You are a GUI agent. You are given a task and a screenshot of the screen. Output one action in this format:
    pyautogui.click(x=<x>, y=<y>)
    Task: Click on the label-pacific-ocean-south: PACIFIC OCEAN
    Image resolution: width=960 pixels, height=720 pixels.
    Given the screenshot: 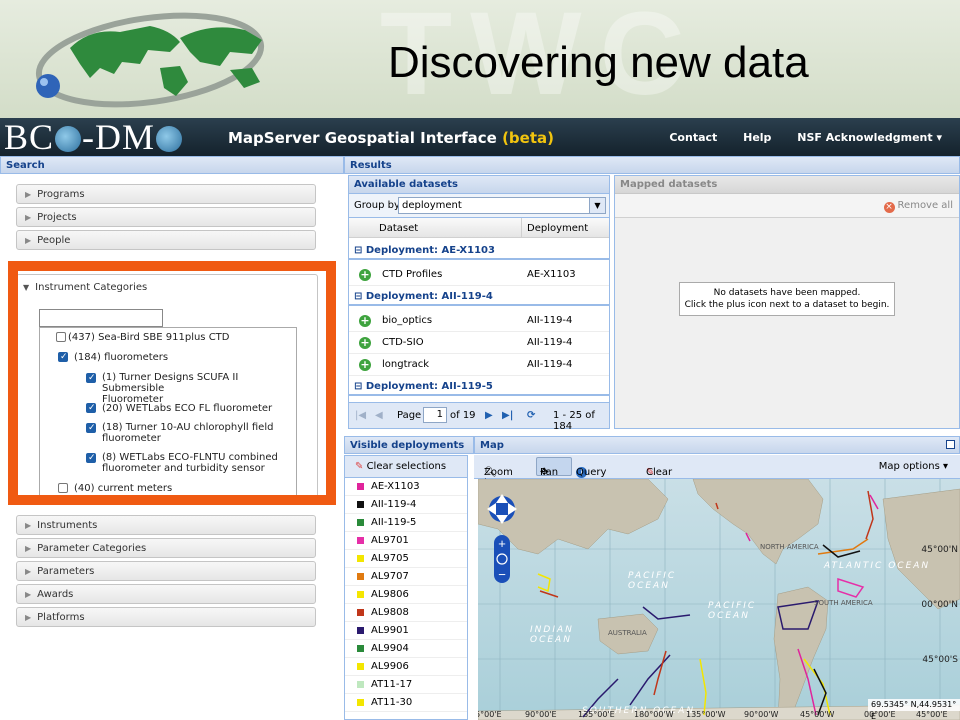 What is the action you would take?
    pyautogui.click(x=732, y=611)
    